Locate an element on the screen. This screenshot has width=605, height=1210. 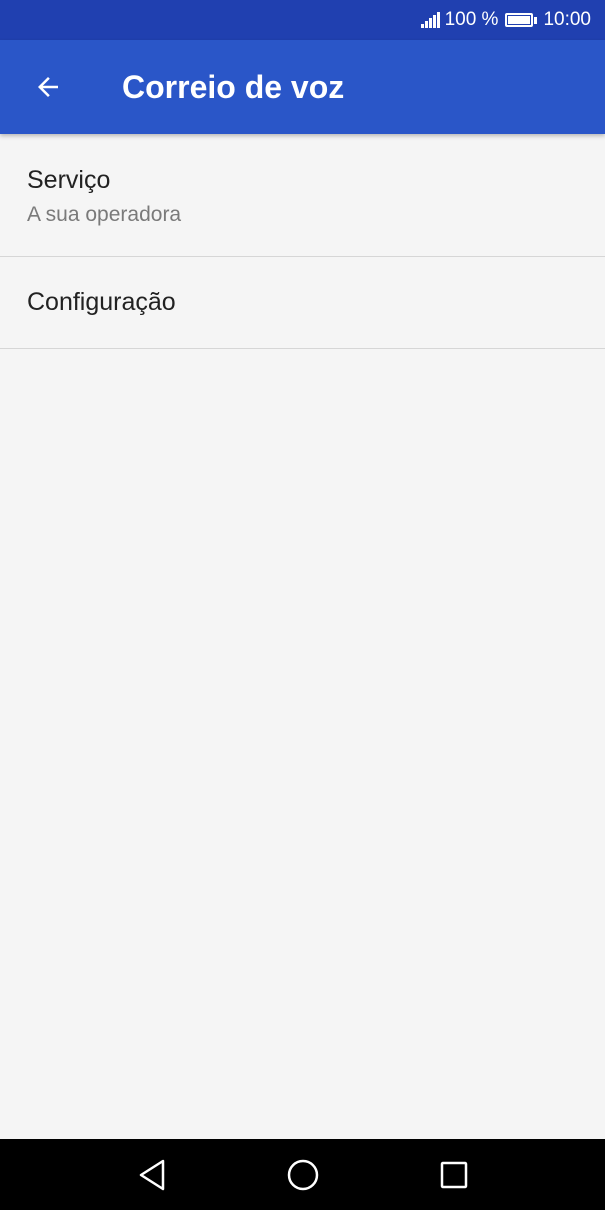
arrow-back-icon is located at coordinates (48, 87).